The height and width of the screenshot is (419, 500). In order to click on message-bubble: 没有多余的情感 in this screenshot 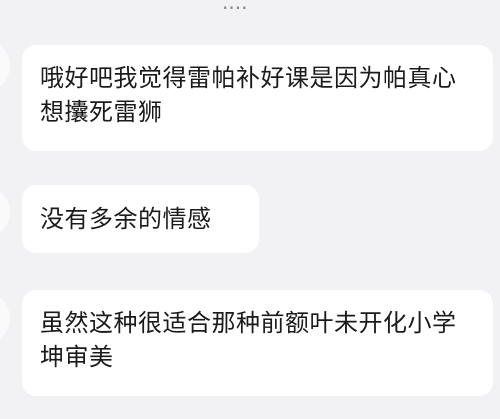, I will do `click(140, 219)`.